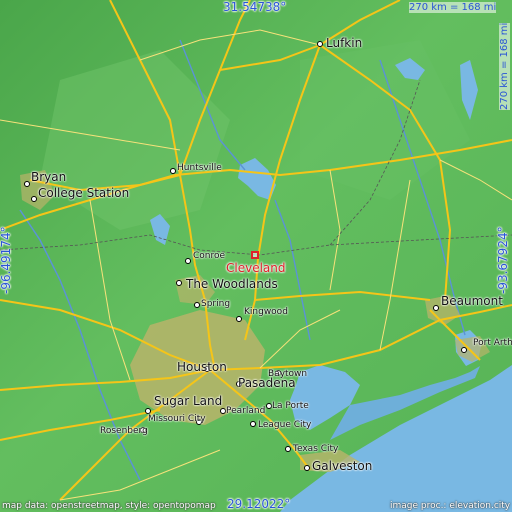 The width and height of the screenshot is (512, 512). Describe the element at coordinates (124, 431) in the screenshot. I see `label-rosenberg: Rosenberg` at that location.